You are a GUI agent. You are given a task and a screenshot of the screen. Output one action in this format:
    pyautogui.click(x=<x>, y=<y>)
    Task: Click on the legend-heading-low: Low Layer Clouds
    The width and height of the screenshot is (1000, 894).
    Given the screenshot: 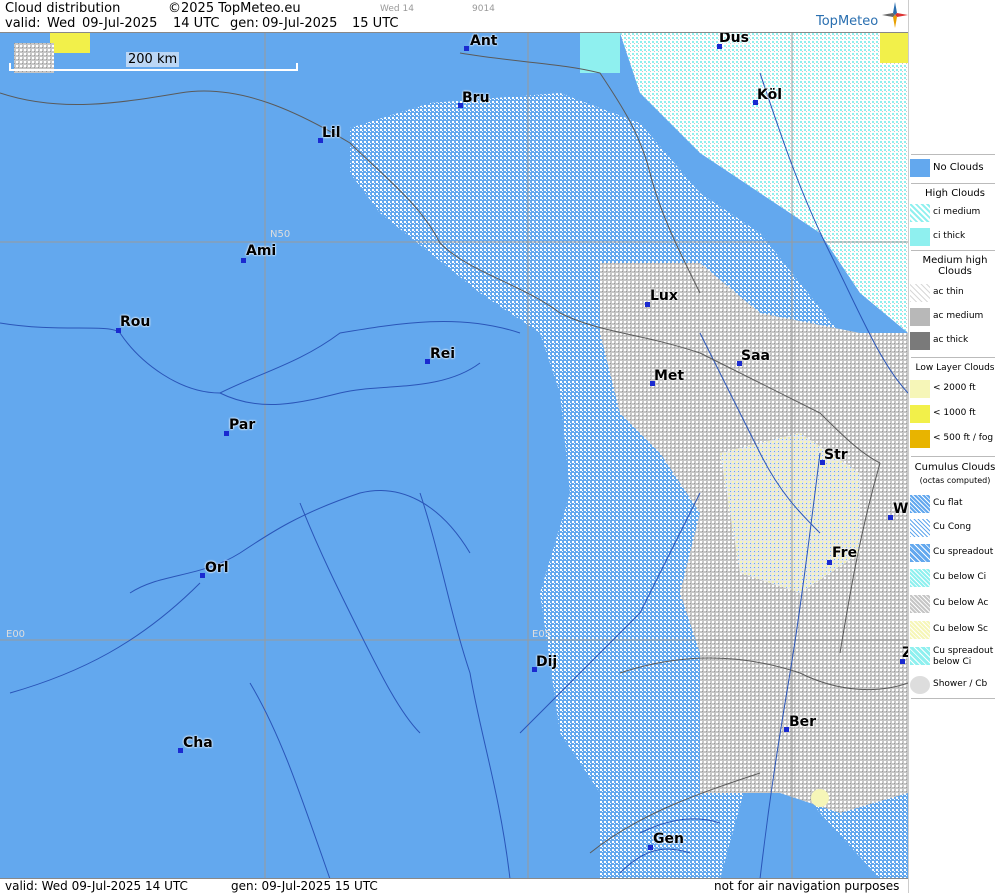 What is the action you would take?
    pyautogui.click(x=955, y=368)
    